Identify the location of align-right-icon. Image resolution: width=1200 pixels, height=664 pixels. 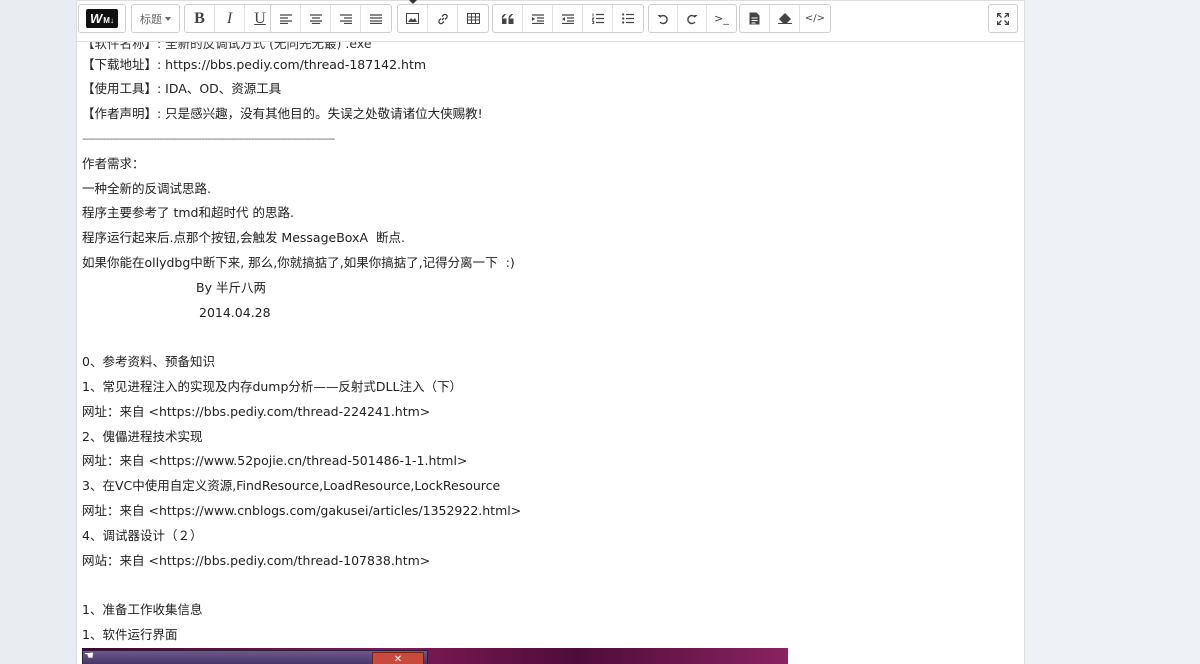
(345, 18).